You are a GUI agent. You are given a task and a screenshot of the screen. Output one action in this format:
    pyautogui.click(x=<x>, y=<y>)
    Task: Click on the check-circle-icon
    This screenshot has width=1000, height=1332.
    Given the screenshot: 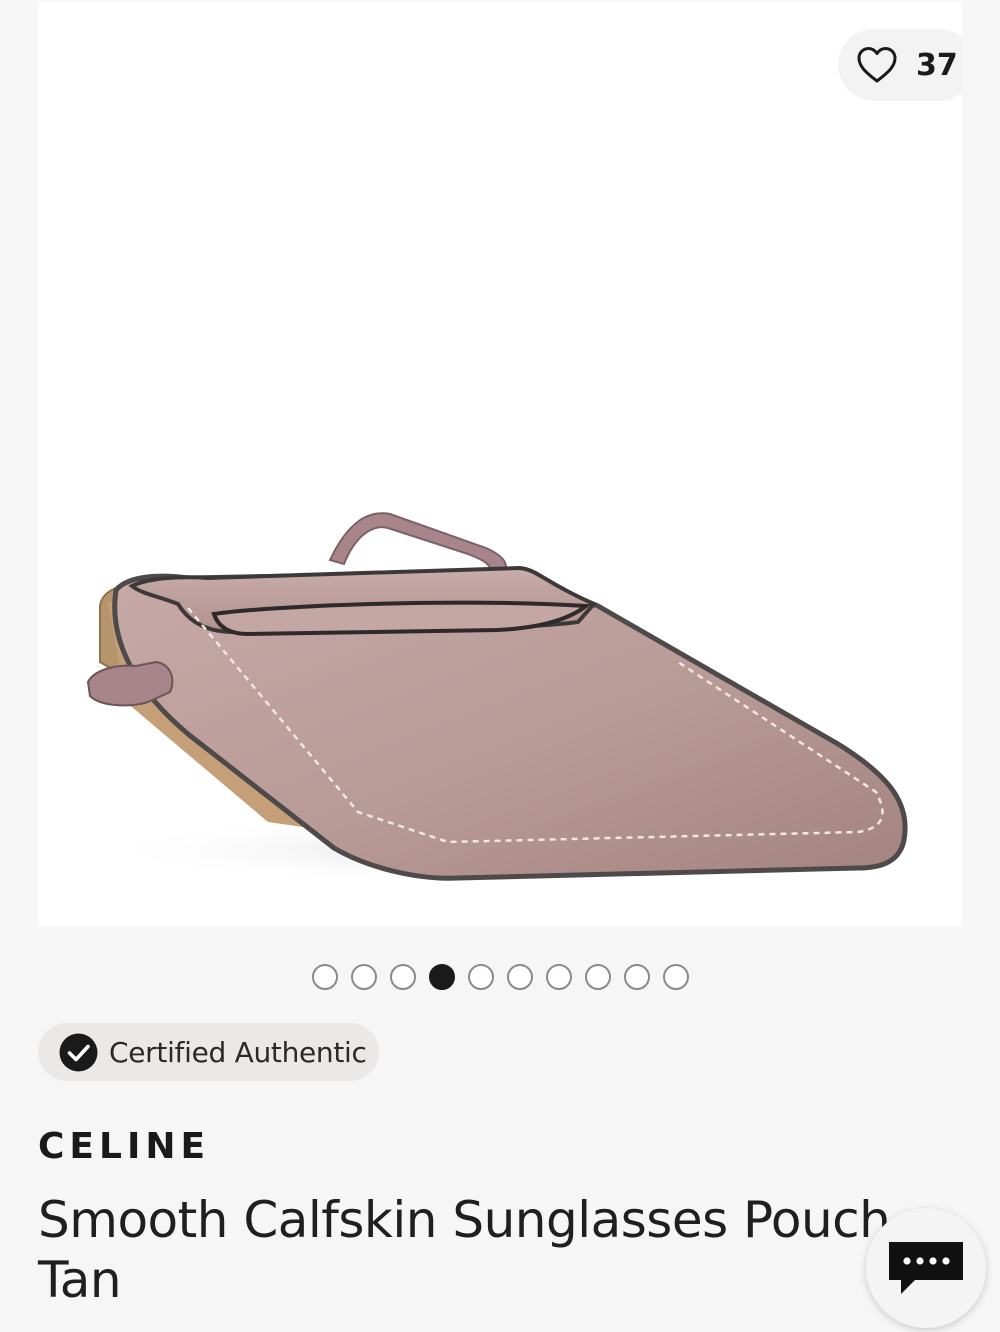 What is the action you would take?
    pyautogui.click(x=78, y=1052)
    